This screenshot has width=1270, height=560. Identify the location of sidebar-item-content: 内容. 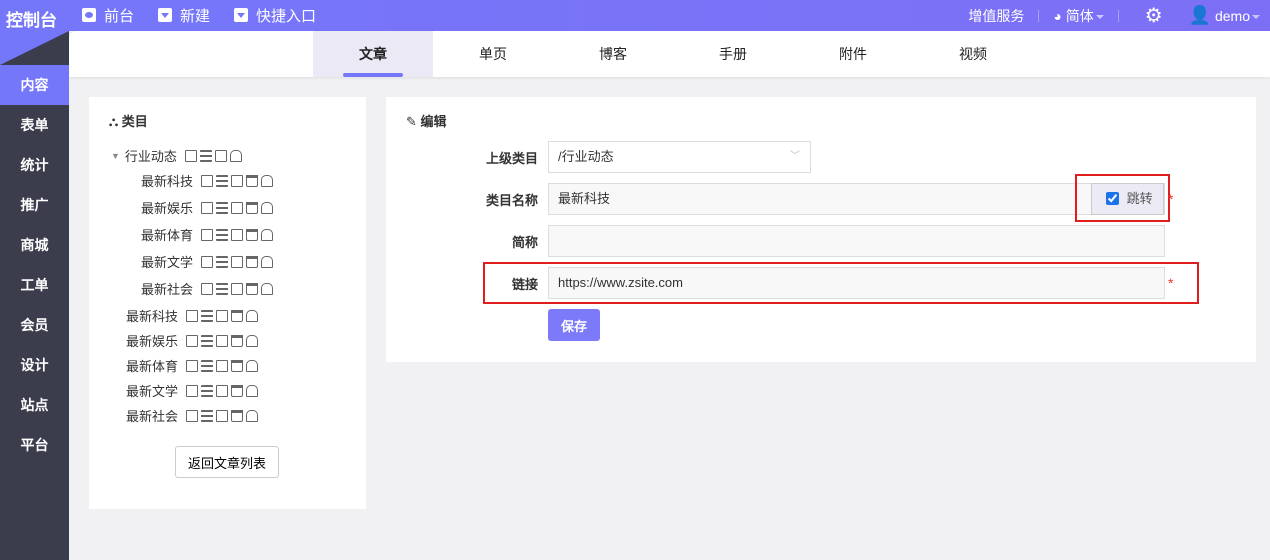
(34, 85).